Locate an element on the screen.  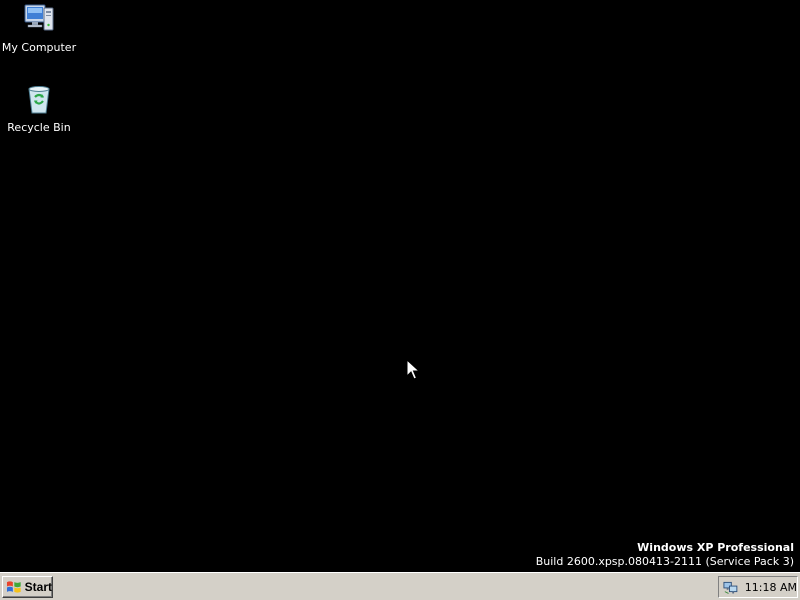
mouse-pointer-icon is located at coordinates (413, 369).